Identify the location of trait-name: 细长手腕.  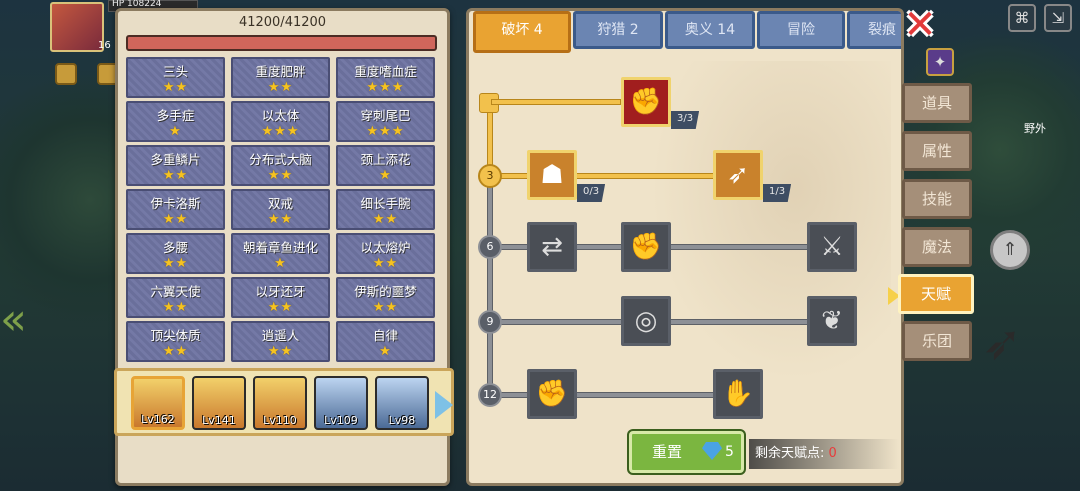
(385, 203).